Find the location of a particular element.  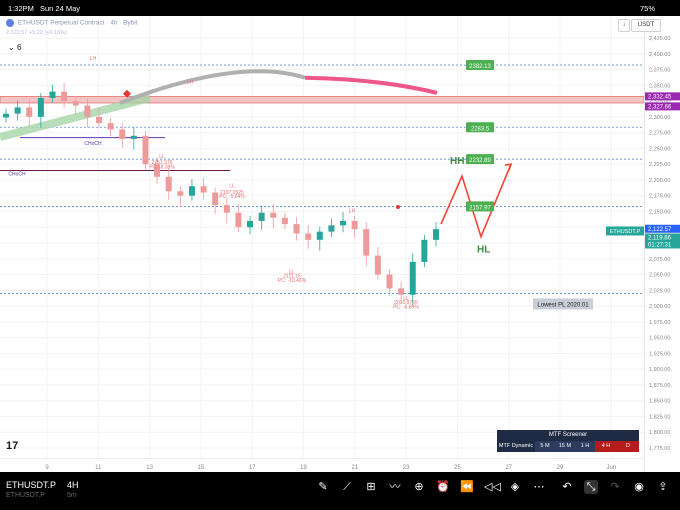

indicators-icon: 〰 is located at coordinates (395, 487).